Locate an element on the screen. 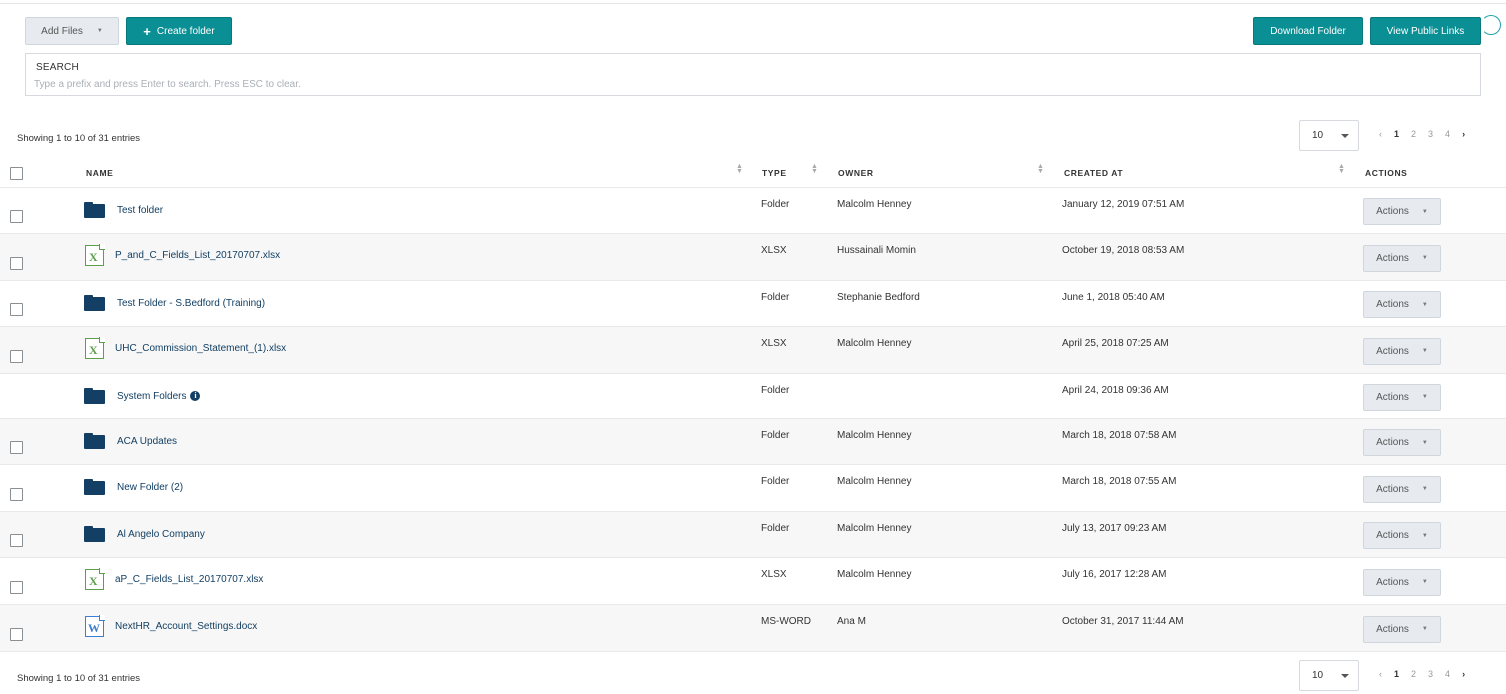  add-files-label: Add Files is located at coordinates (62, 31).